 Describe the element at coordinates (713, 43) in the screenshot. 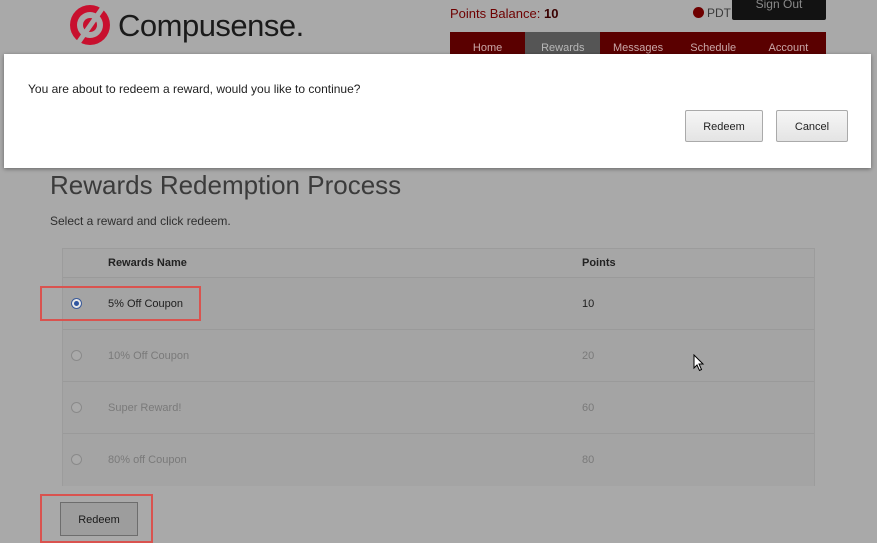

I see `nav-schedule: Schedule` at that location.